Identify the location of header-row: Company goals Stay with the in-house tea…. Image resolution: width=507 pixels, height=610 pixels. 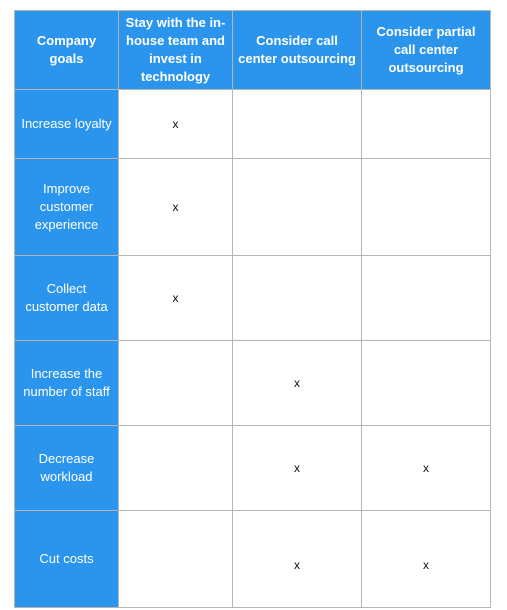
(252, 50).